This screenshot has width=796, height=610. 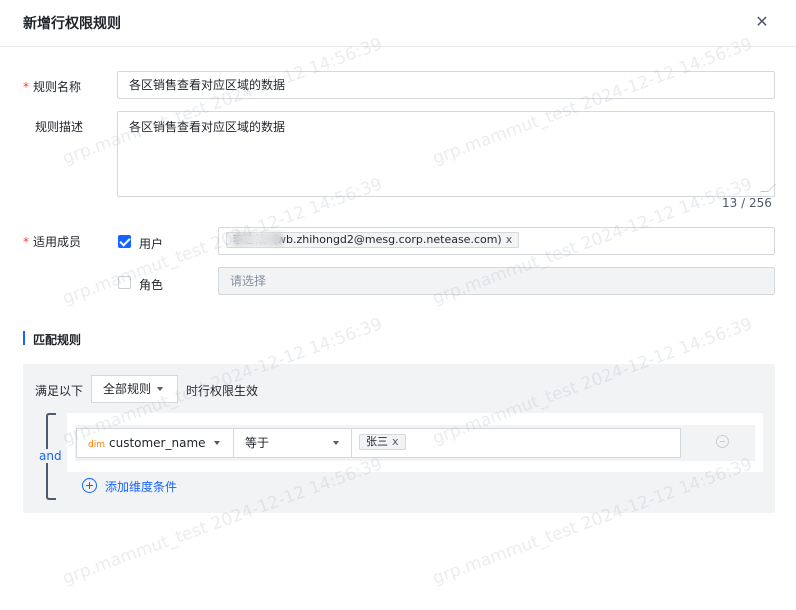 What do you see at coordinates (141, 486) in the screenshot?
I see `add-condition-button: 添加维度条件` at bounding box center [141, 486].